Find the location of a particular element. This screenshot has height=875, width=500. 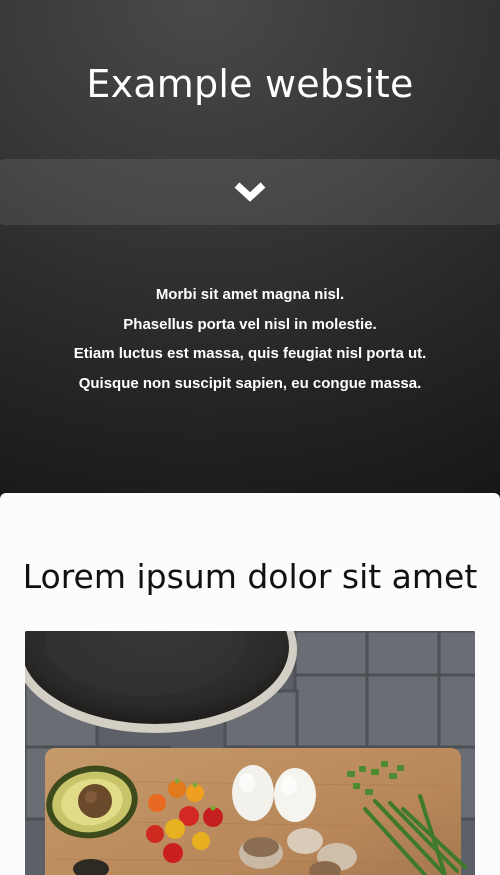

site-title: Example website is located at coordinates (250, 84).